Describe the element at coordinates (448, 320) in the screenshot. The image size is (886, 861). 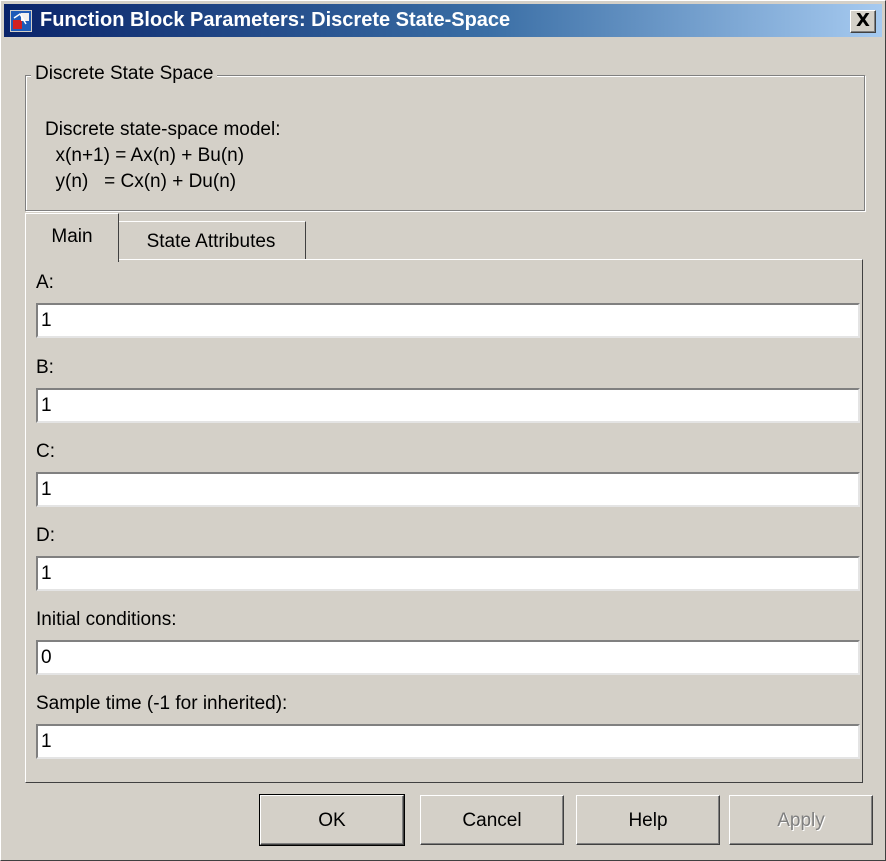
I see `input-a: 1` at that location.